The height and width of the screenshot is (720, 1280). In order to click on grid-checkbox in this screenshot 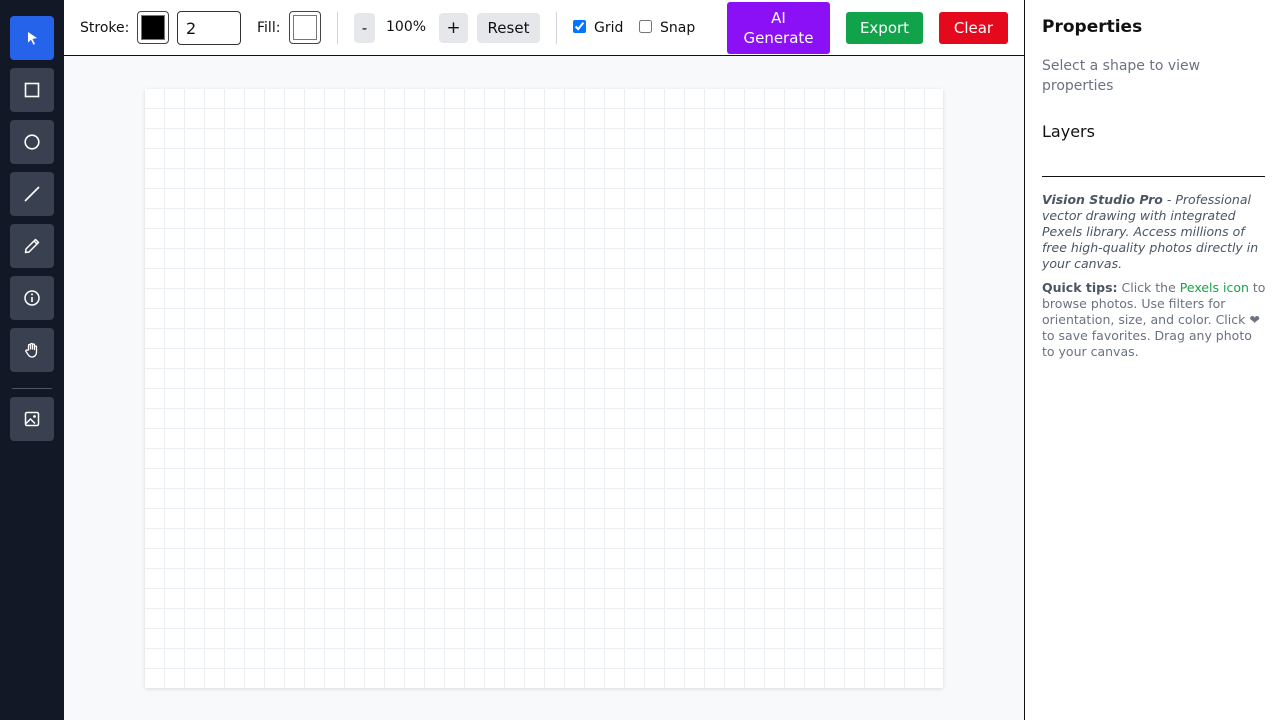, I will do `click(579, 26)`.